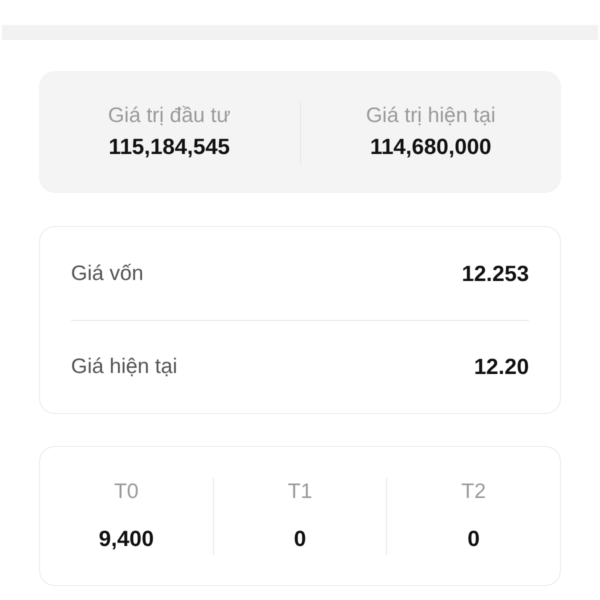 The image size is (600, 600). Describe the element at coordinates (169, 116) in the screenshot. I see `summary-label: Giá trị đầu tư` at that location.